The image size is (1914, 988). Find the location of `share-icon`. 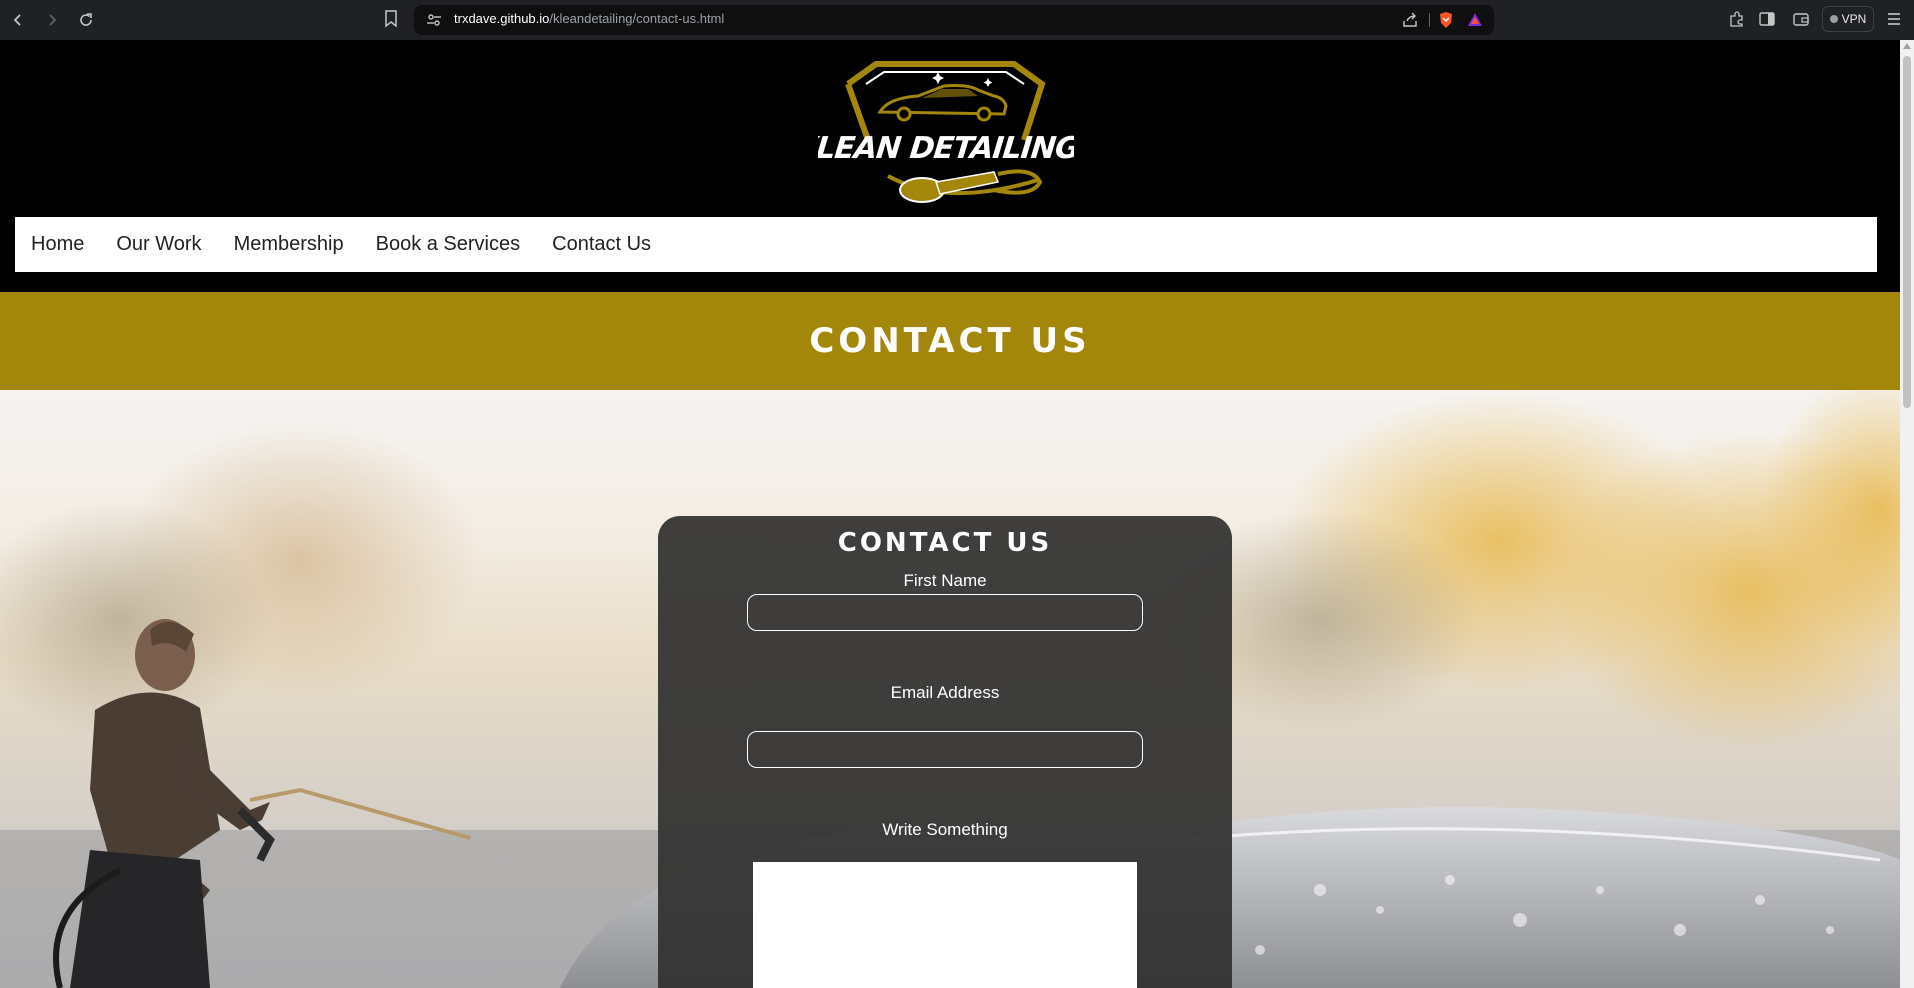

share-icon is located at coordinates (1410, 20).